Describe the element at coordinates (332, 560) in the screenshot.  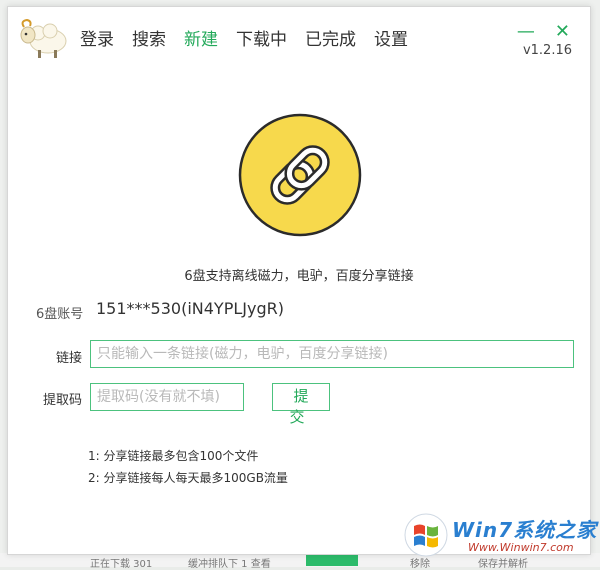
I see `bg-green-button` at that location.